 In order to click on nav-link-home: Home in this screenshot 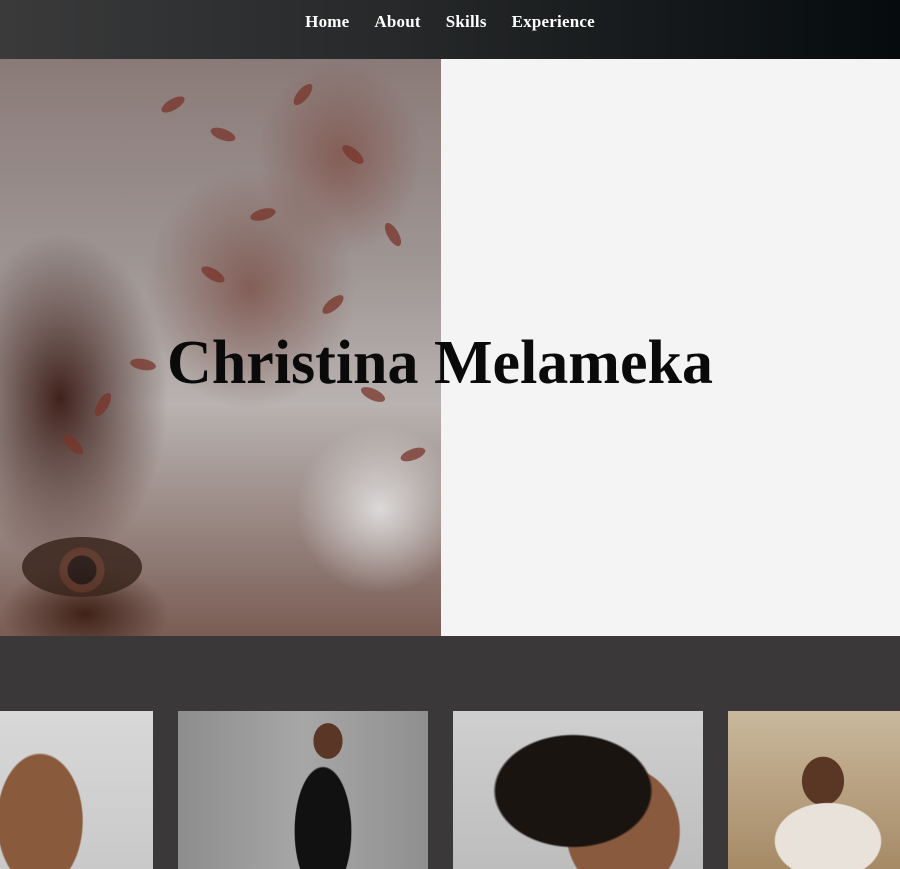, I will do `click(327, 21)`.